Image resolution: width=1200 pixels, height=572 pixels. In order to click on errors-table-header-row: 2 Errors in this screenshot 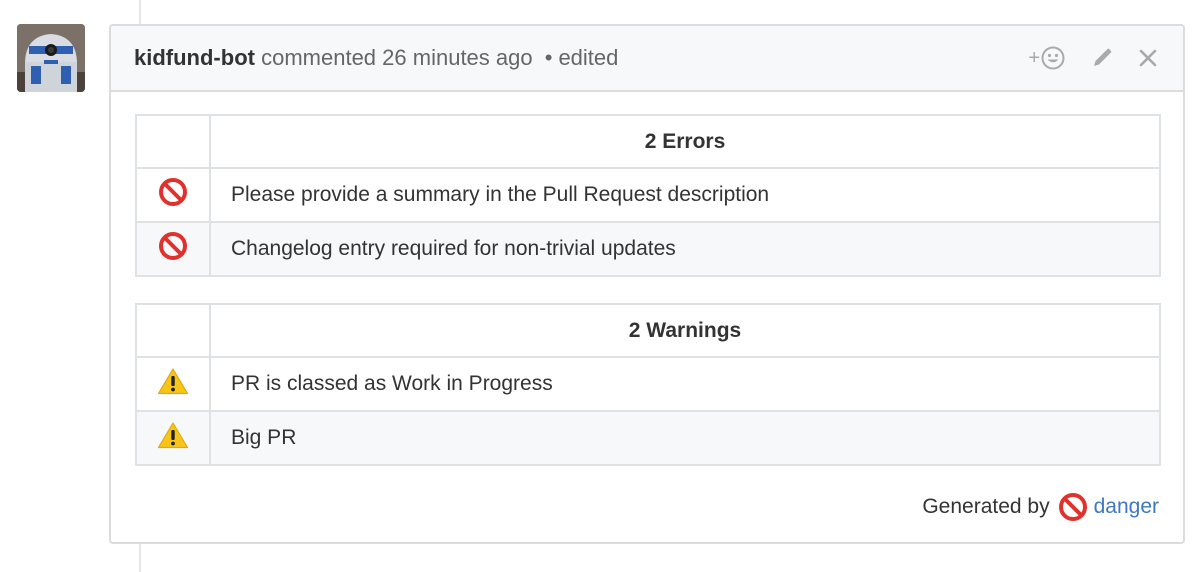, I will do `click(648, 141)`.